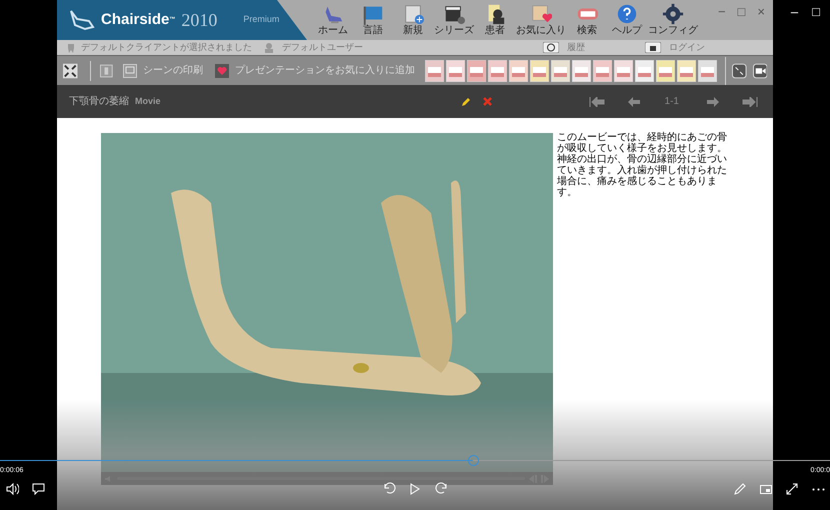 This screenshot has height=510, width=830. Describe the element at coordinates (541, 14) in the screenshot. I see `heart-photo-icon` at that location.